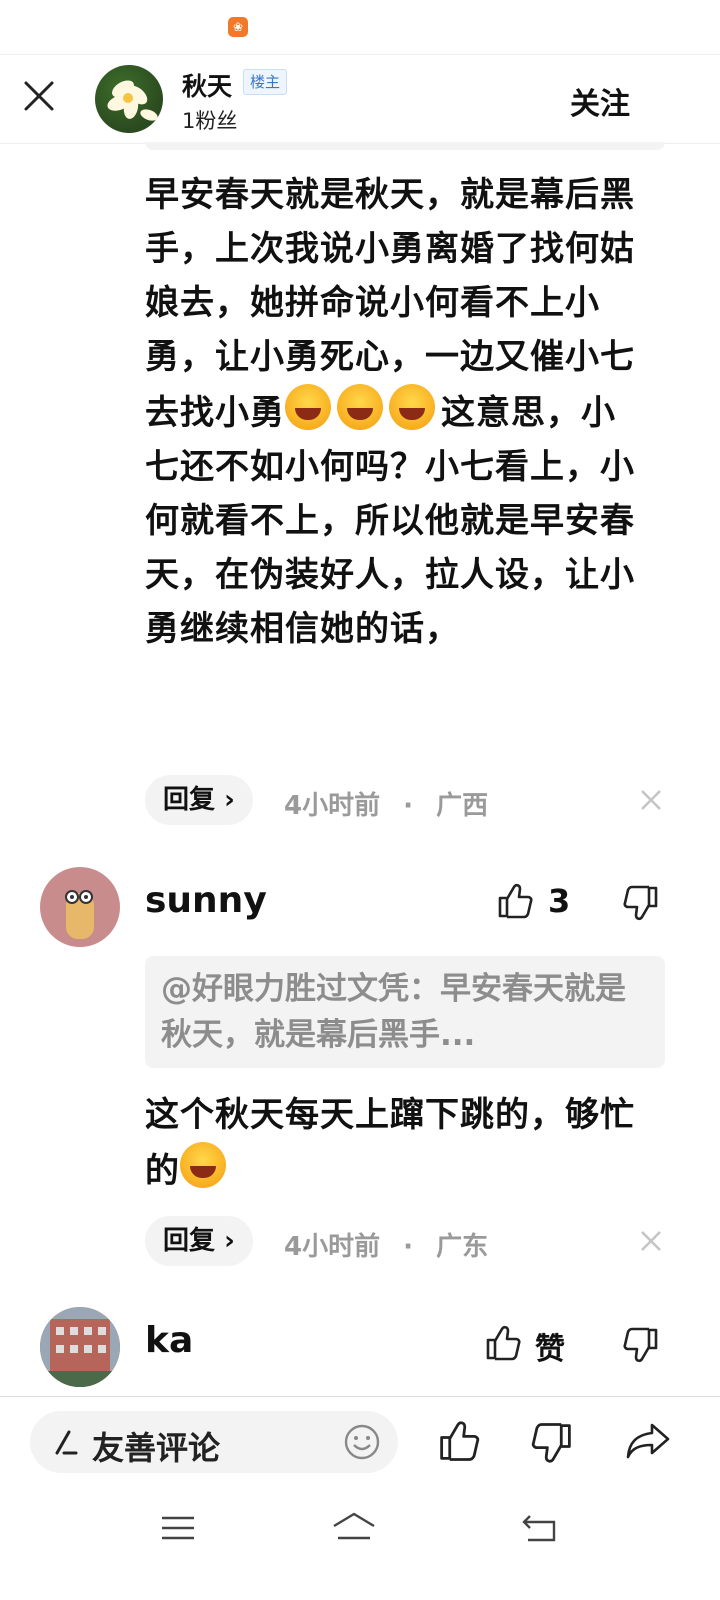  Describe the element at coordinates (265, 82) in the screenshot. I see `op-badge: 楼主` at that location.